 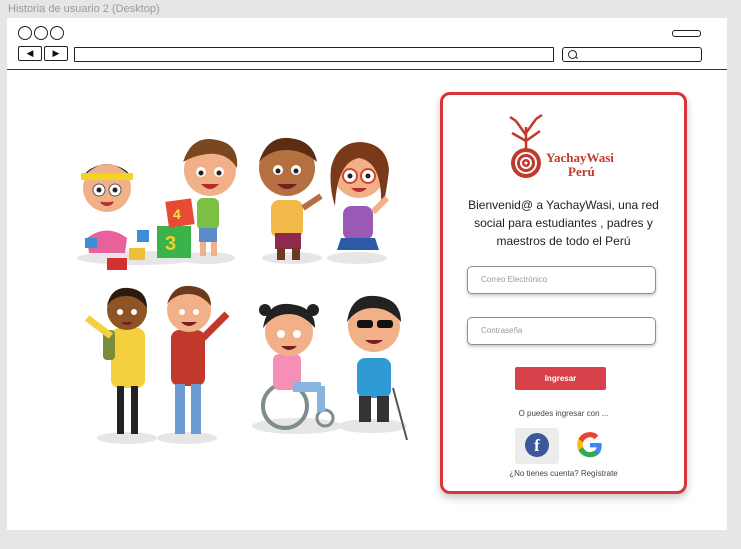 I want to click on brand-country: Perú, so click(x=581, y=171).